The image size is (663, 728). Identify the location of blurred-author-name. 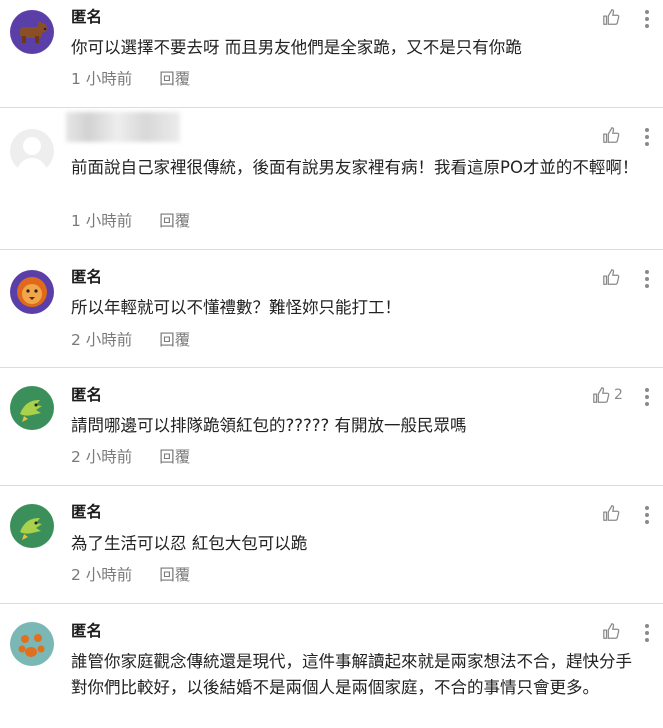
(123, 127).